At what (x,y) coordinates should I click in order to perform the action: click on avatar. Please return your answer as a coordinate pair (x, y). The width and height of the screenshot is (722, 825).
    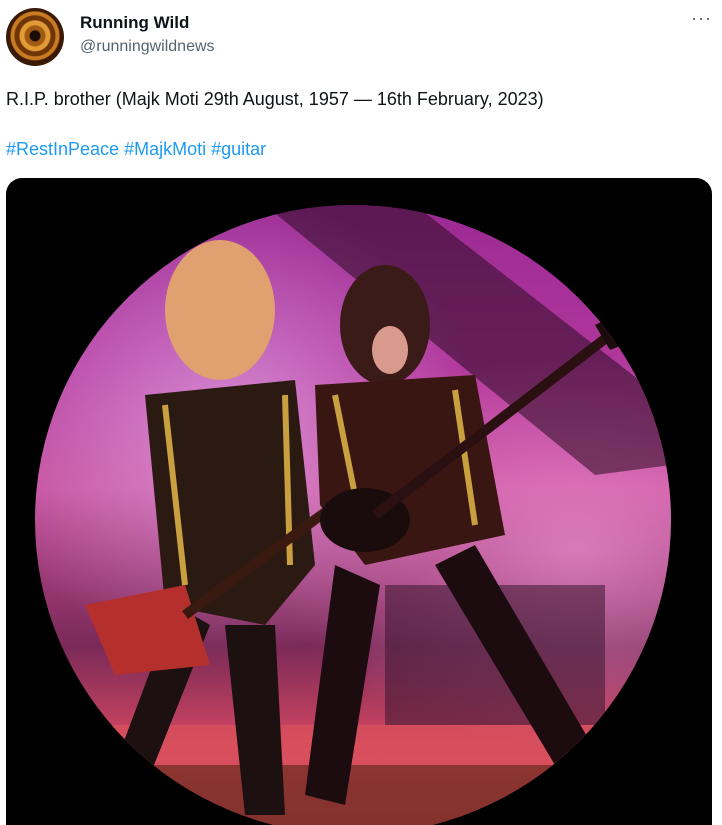
    Looking at the image, I should click on (35, 37).